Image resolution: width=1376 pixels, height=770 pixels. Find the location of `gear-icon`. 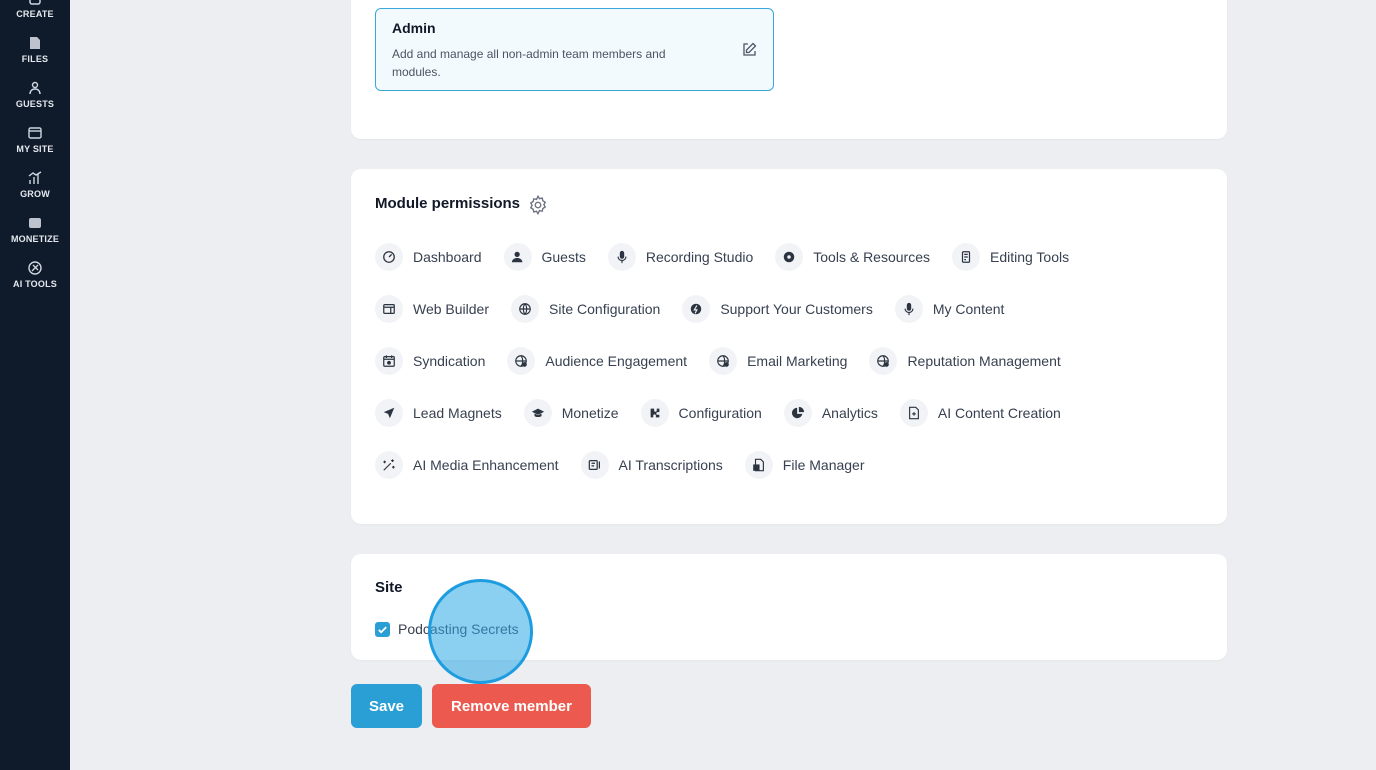

gear-icon is located at coordinates (538, 205).